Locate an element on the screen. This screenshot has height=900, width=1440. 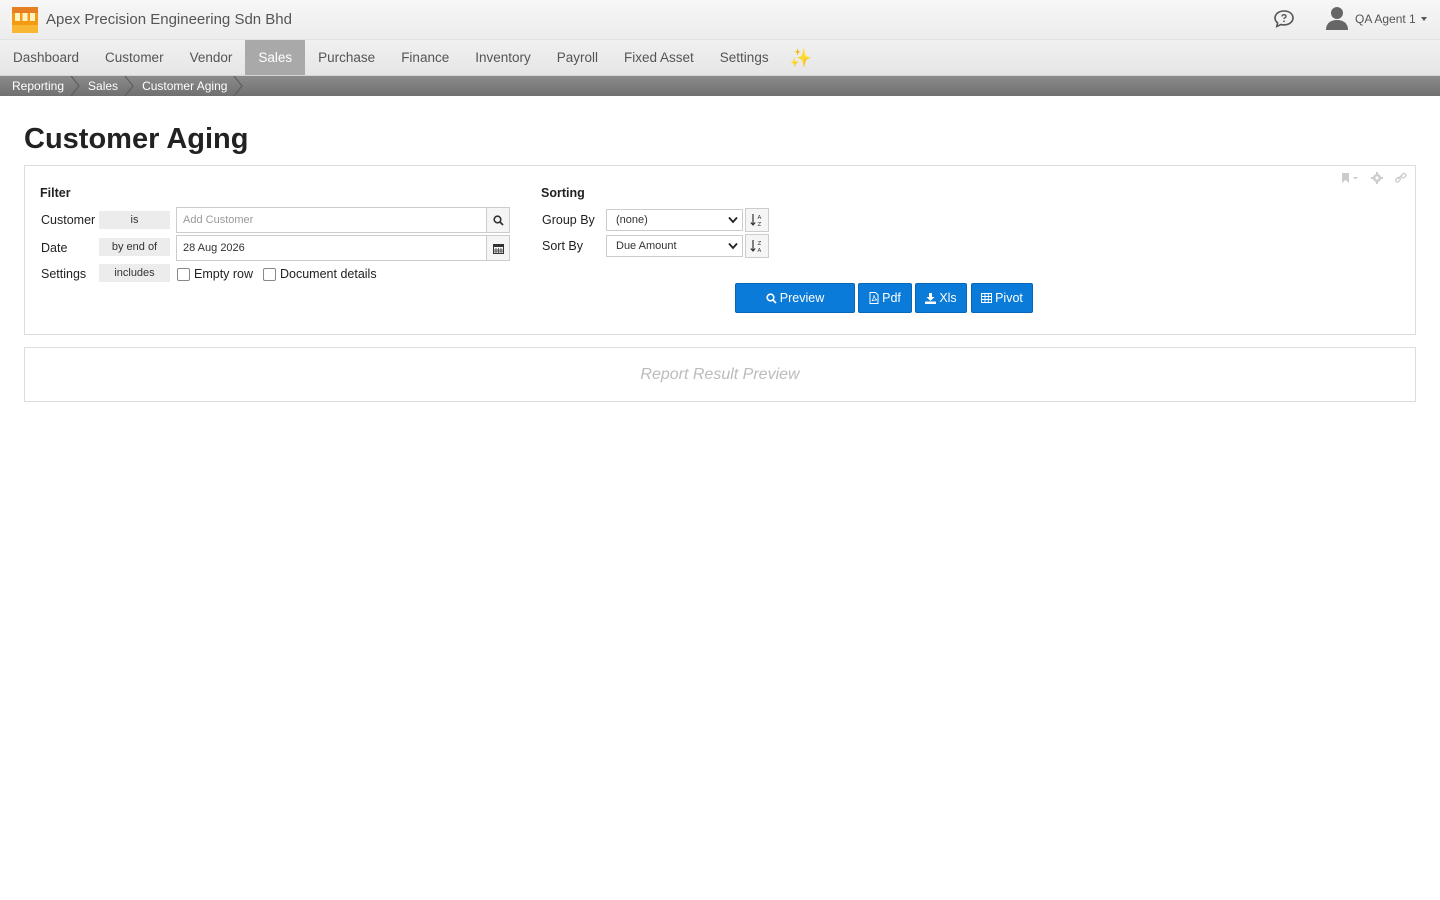
breadcrumb-label: Sales is located at coordinates (103, 86).